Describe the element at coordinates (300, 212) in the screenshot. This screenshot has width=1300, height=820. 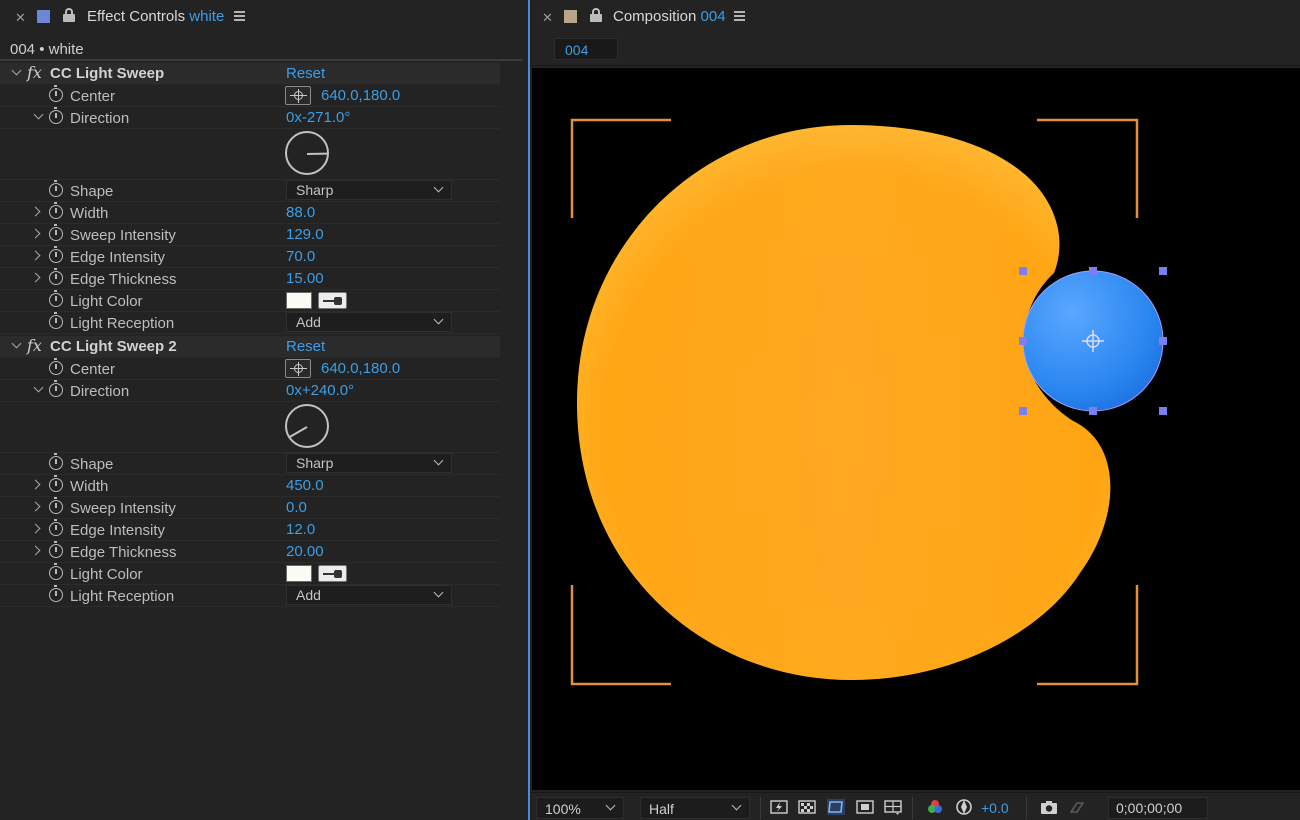
I see `width-value: 88.0` at that location.